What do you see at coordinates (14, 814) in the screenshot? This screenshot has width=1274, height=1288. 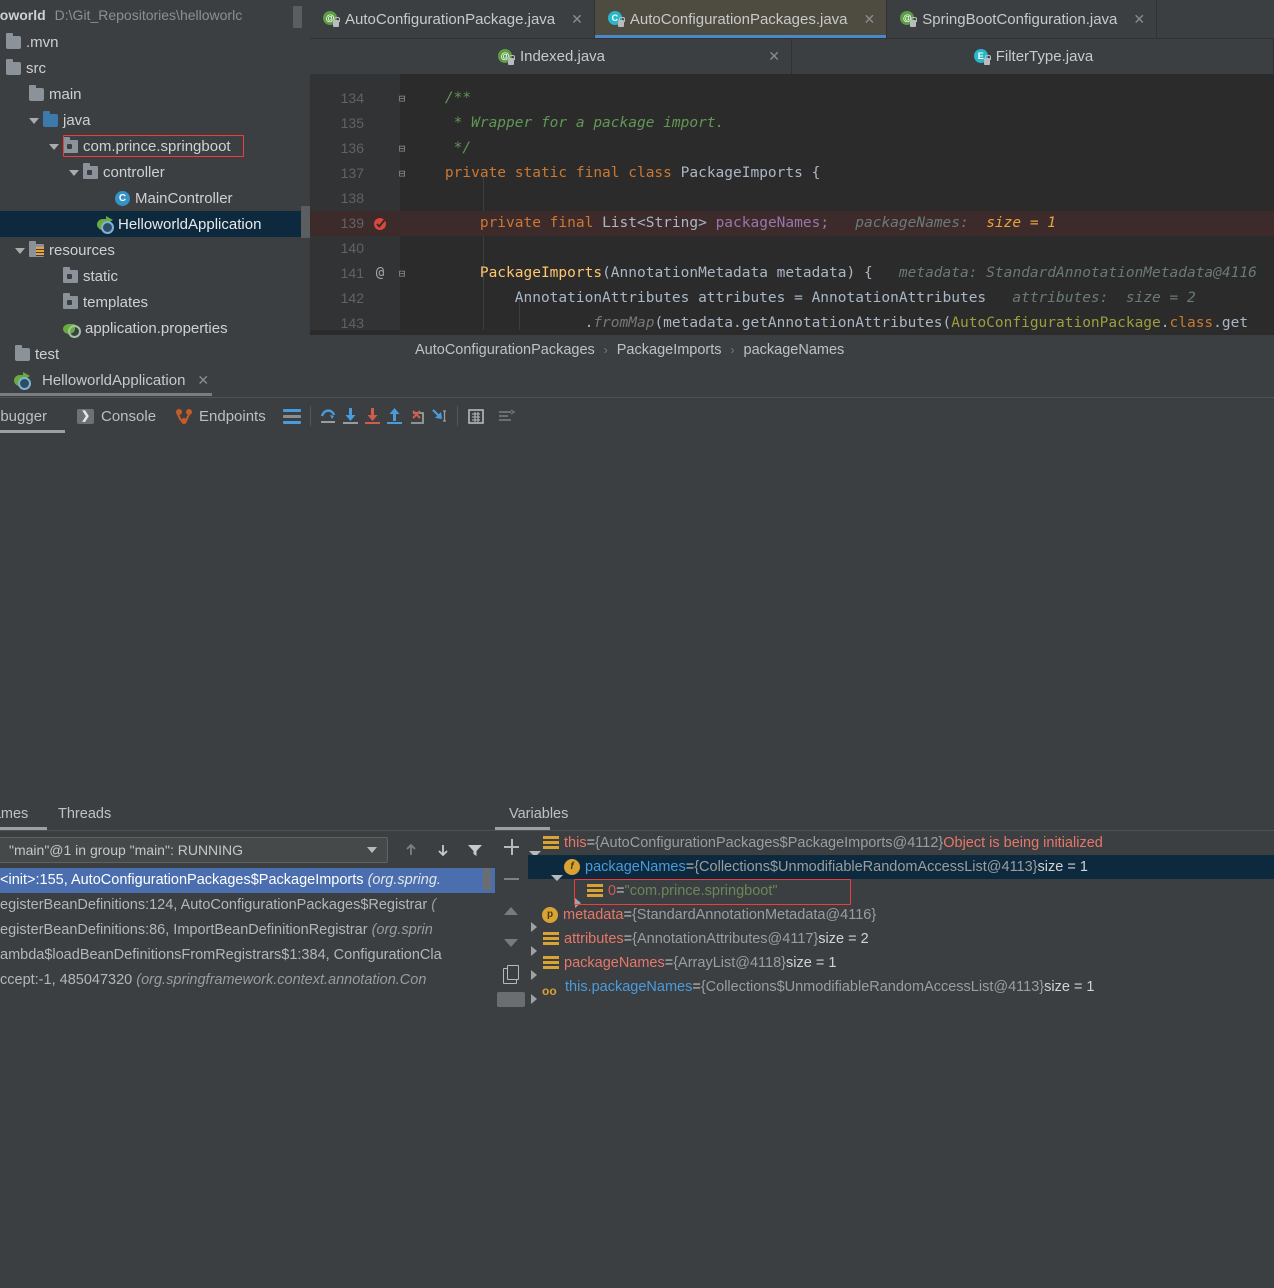 I see `tab-frames: rames` at bounding box center [14, 814].